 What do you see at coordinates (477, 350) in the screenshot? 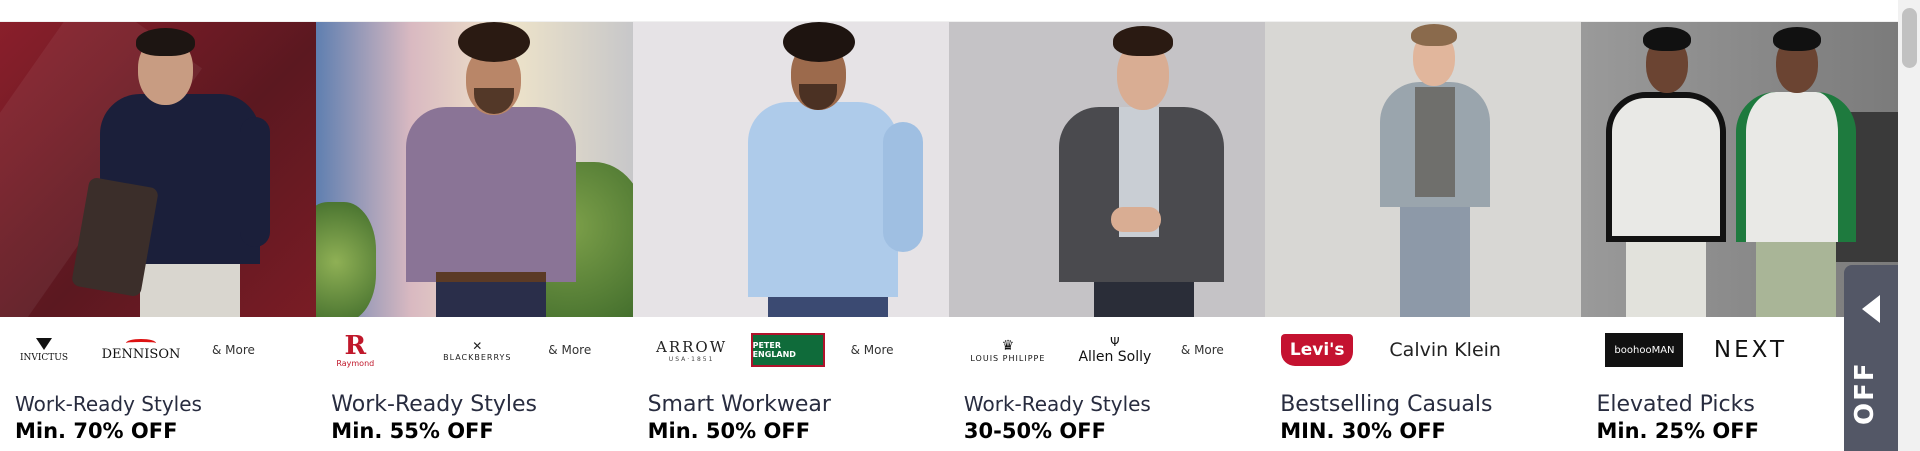
I see `blackberrys-logo: ✕ BLACKBERRYS` at bounding box center [477, 350].